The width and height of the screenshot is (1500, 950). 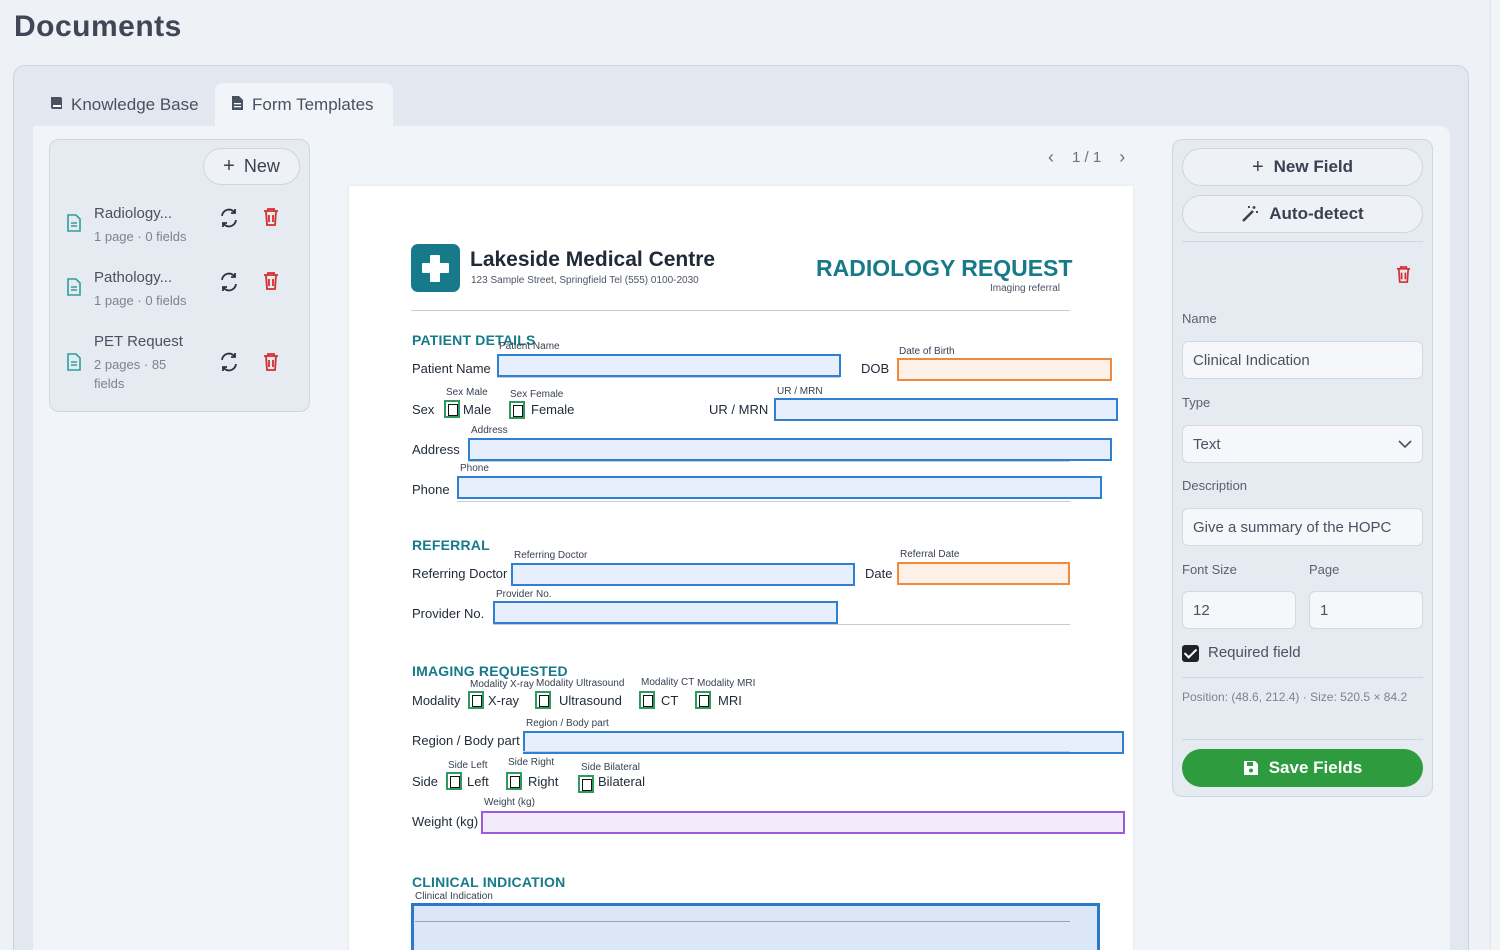 I want to click on description-textarea: Give a summary of the HOPC, so click(x=1302, y=527).